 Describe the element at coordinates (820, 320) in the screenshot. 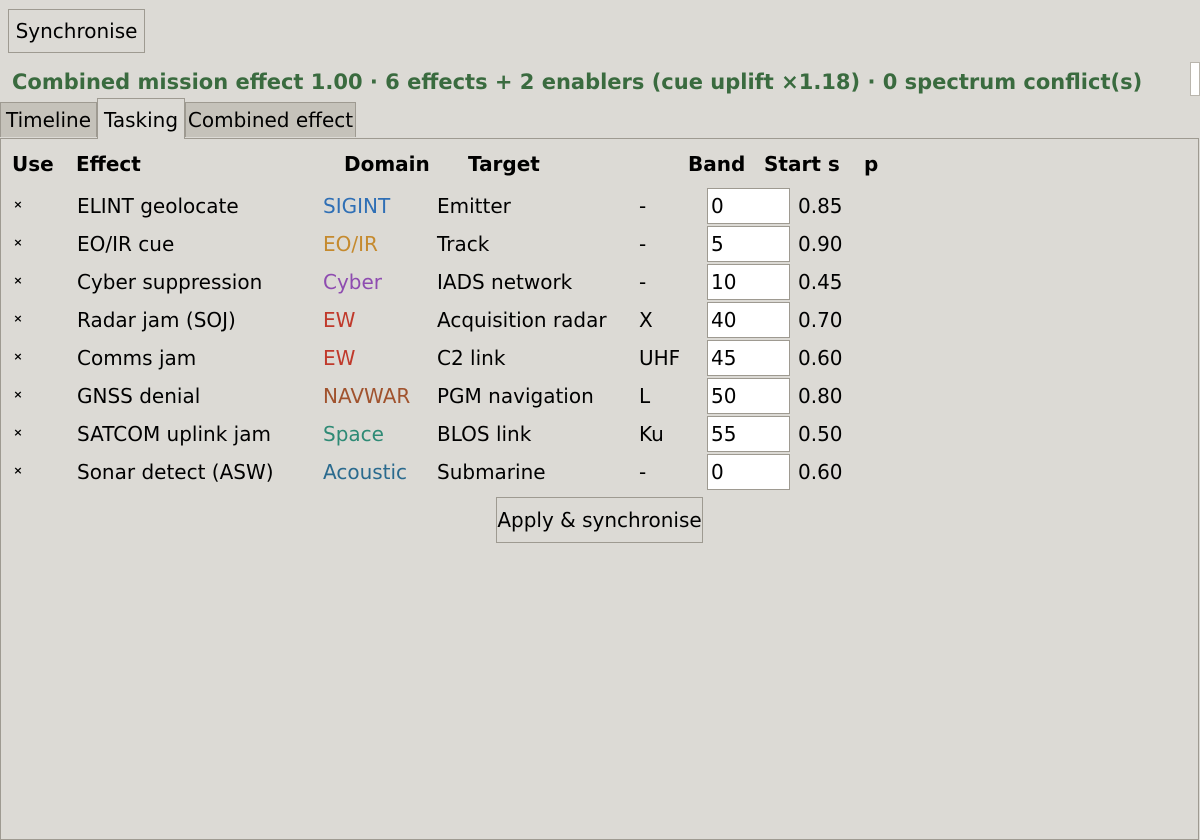

I see `p-cell: 0.70` at that location.